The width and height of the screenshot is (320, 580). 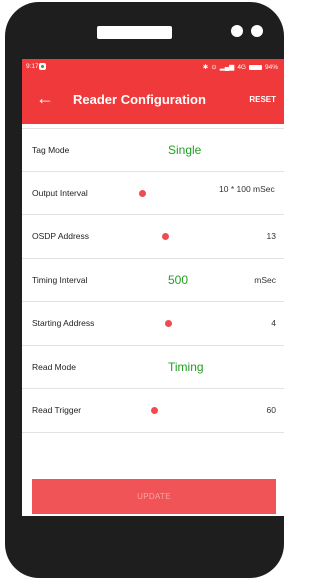 What do you see at coordinates (271, 410) in the screenshot?
I see `read-trigger-value: 60` at bounding box center [271, 410].